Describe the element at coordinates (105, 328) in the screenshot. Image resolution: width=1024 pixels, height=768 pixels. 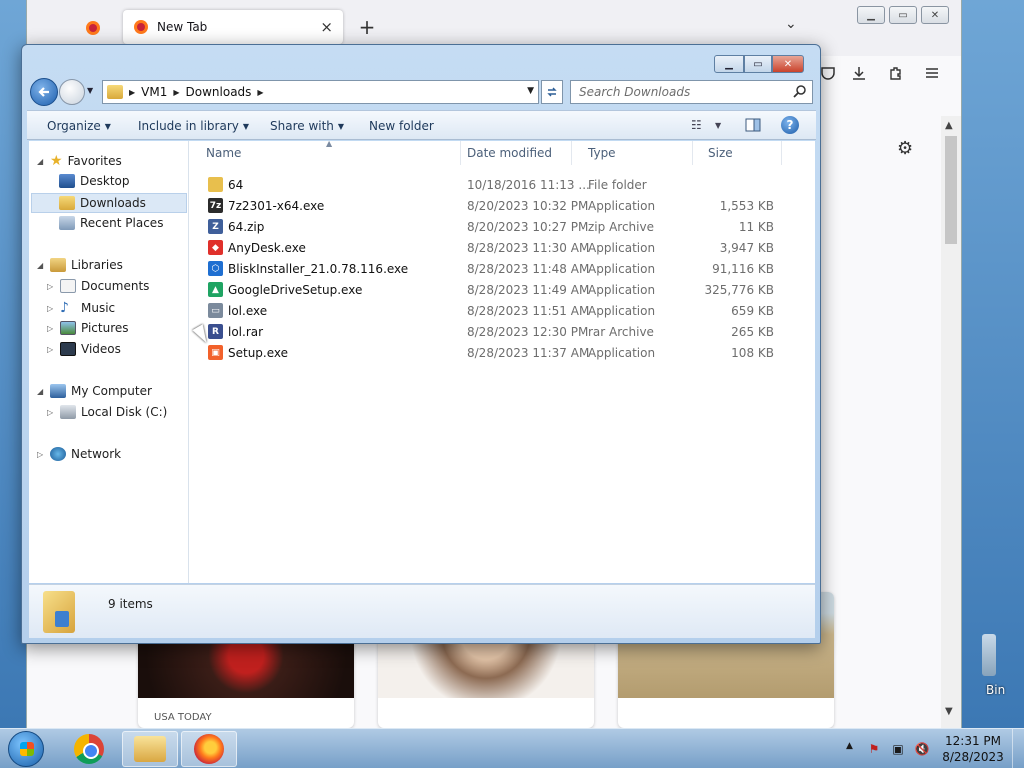
I see `tree-label: Pictures` at that location.